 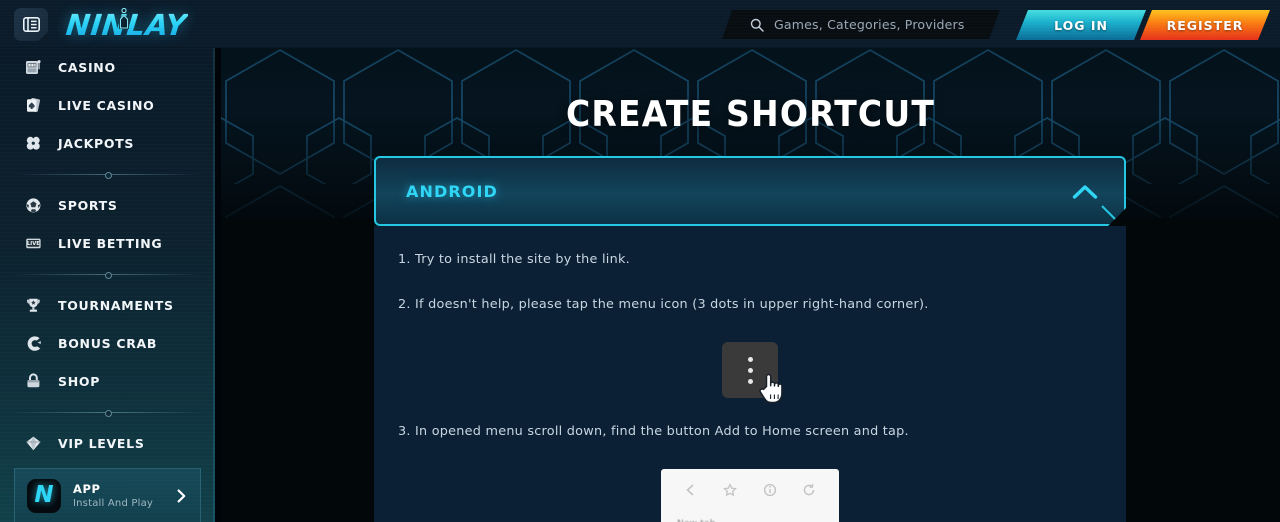 I want to click on trophy-icon, so click(x=33, y=305).